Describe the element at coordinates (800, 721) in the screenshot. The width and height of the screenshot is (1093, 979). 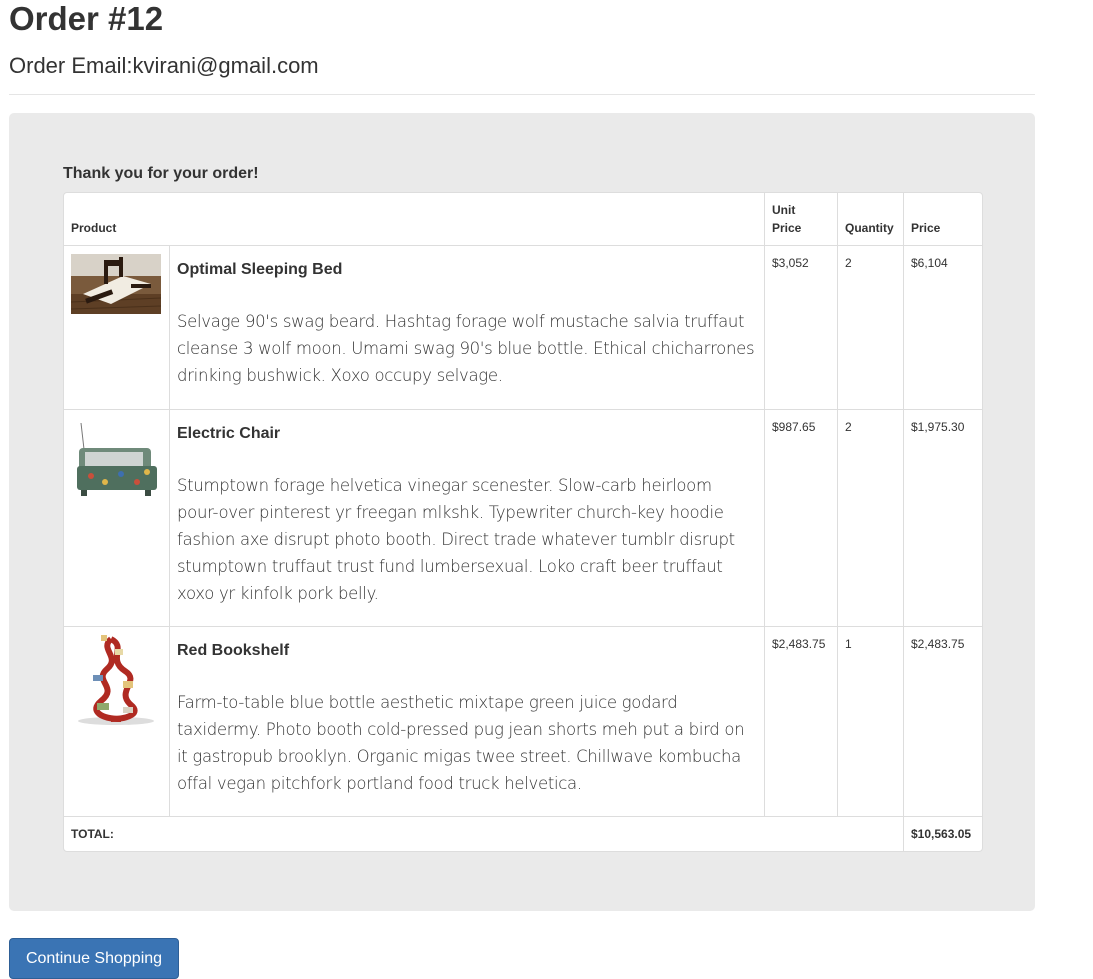
I see `unit-price-cell: $2,483.75` at that location.